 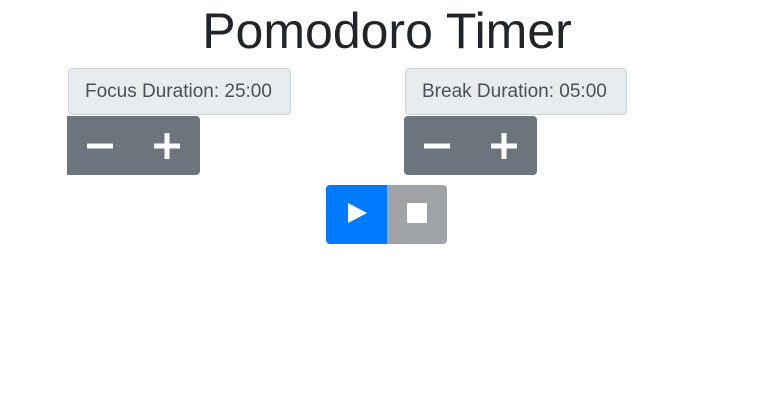 What do you see at coordinates (179, 91) in the screenshot?
I see `focus-duration-label: Focus Duration: 25:00` at bounding box center [179, 91].